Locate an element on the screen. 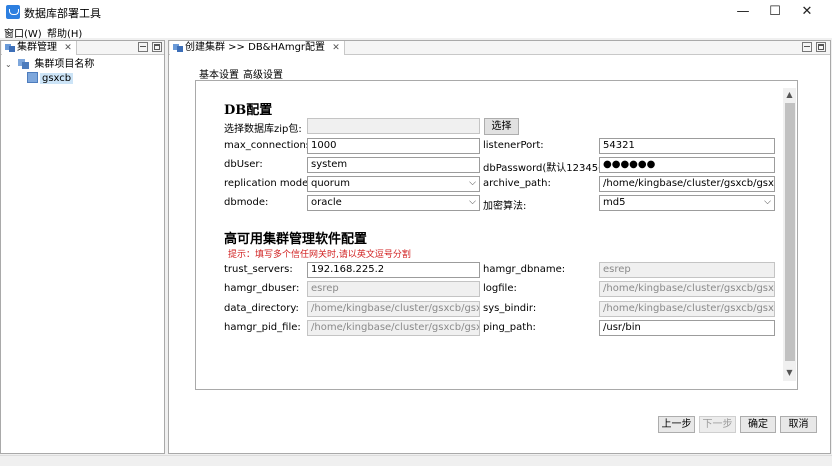 This screenshot has width=832, height=466. cluster-node-icon is located at coordinates (32, 77).